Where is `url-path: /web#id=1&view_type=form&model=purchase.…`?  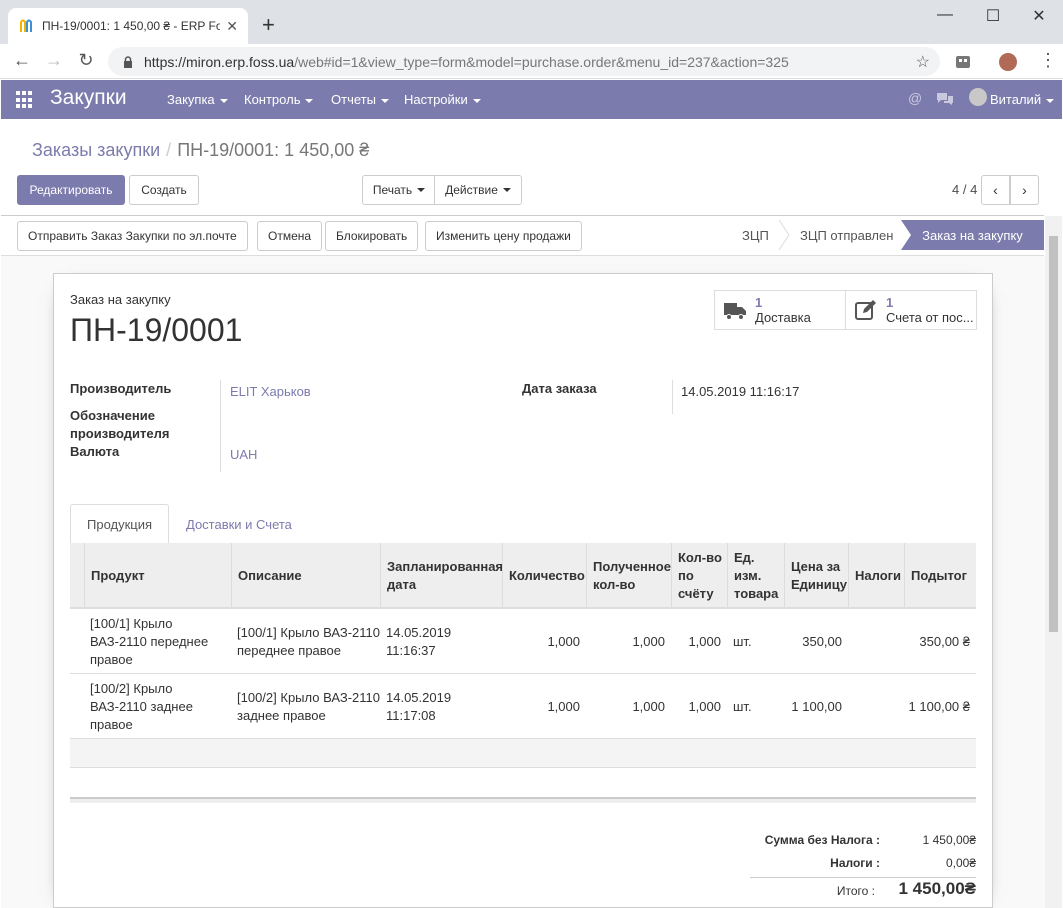
url-path: /web#id=1&view_type=form&model=purchase.… is located at coordinates (541, 61).